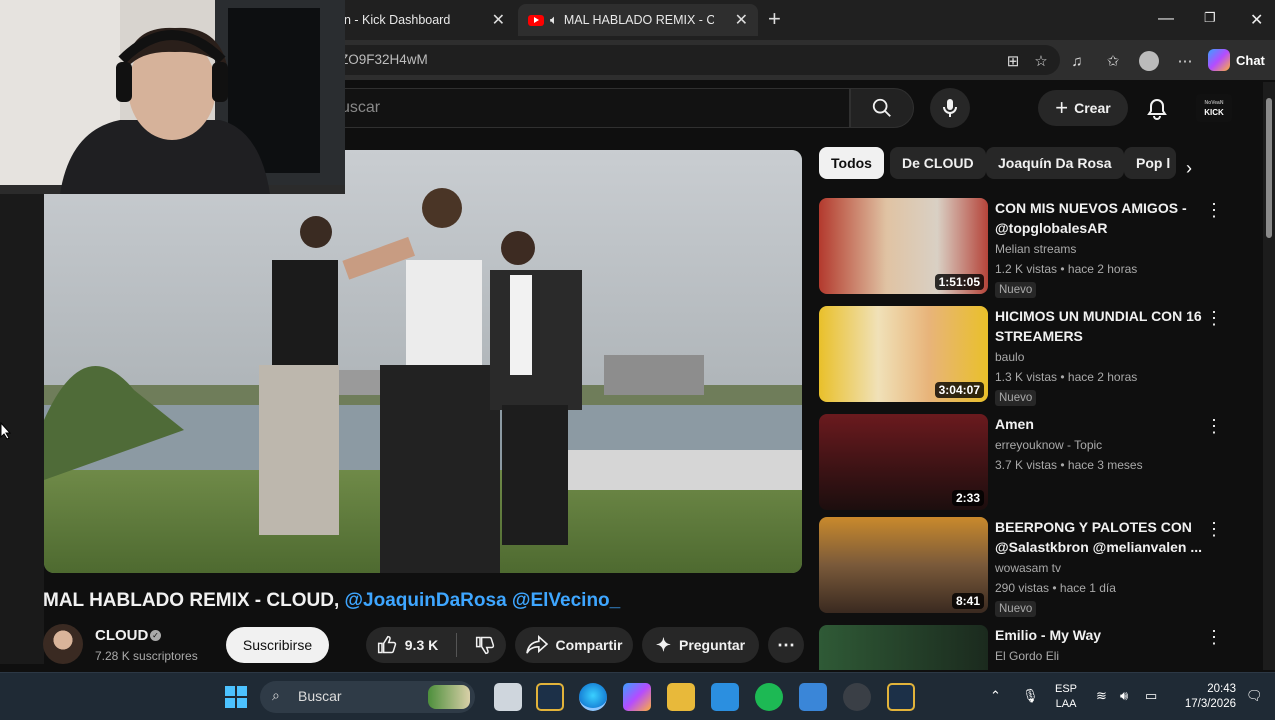 The image size is (1275, 720). I want to click on search-icon, so click(881, 107).